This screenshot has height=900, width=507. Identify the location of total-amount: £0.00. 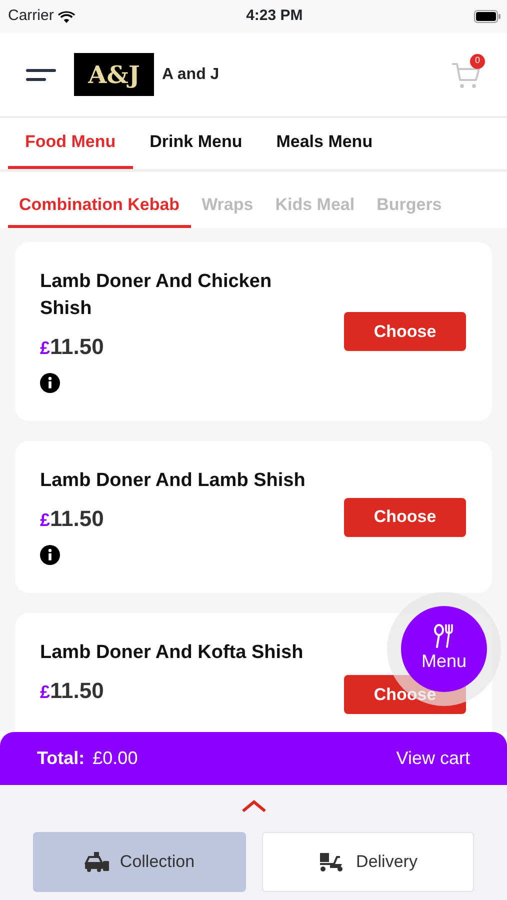
(115, 758).